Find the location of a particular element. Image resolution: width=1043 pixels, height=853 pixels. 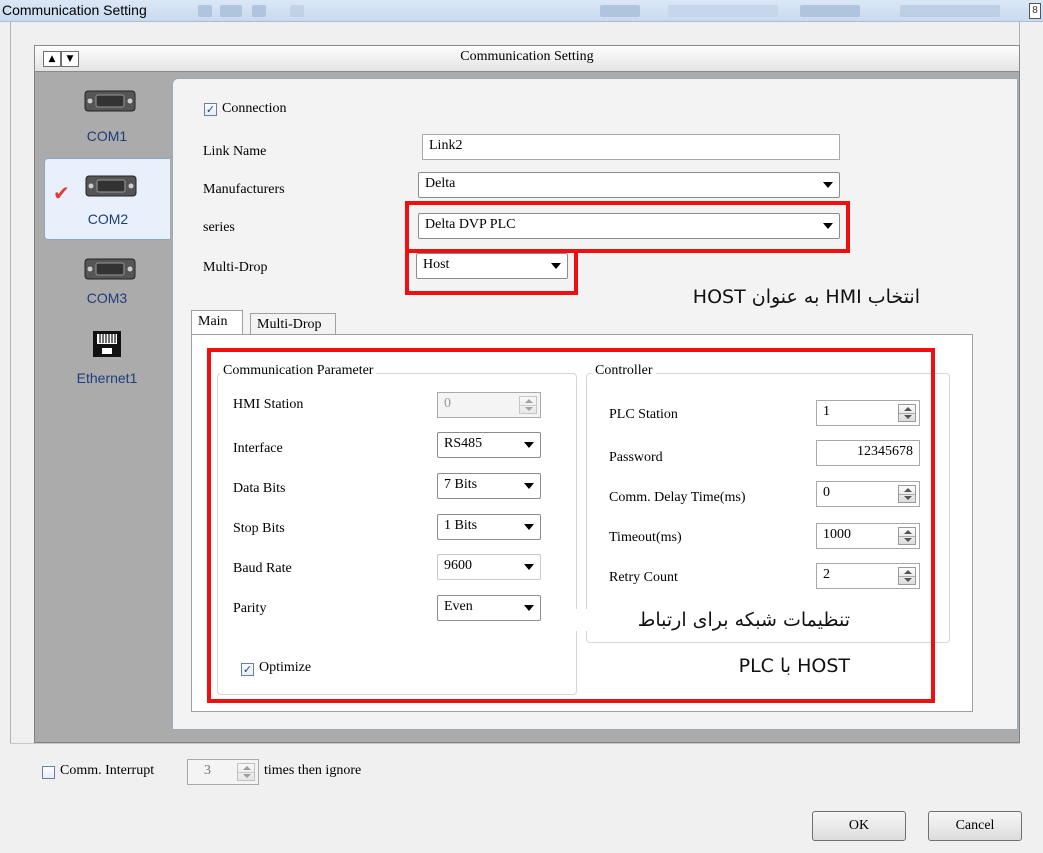

multidrop-value: Host is located at coordinates (436, 264).